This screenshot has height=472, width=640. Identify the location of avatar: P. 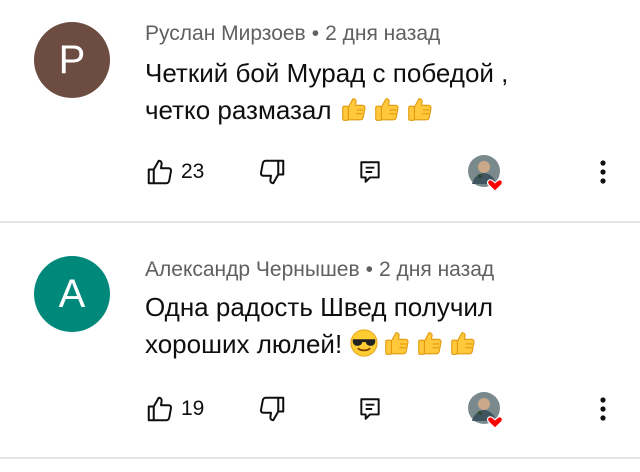
(72, 60).